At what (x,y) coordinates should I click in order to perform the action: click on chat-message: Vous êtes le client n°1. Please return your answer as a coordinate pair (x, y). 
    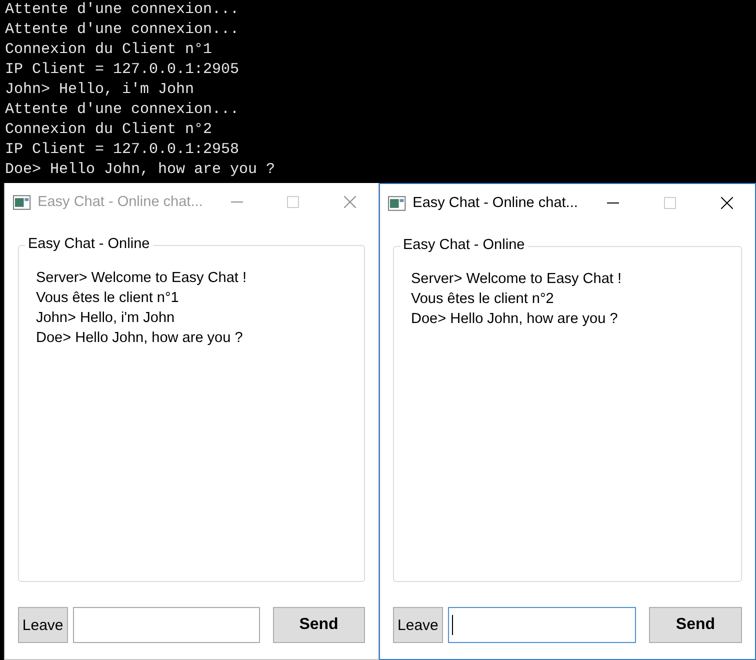
    Looking at the image, I should click on (108, 298).